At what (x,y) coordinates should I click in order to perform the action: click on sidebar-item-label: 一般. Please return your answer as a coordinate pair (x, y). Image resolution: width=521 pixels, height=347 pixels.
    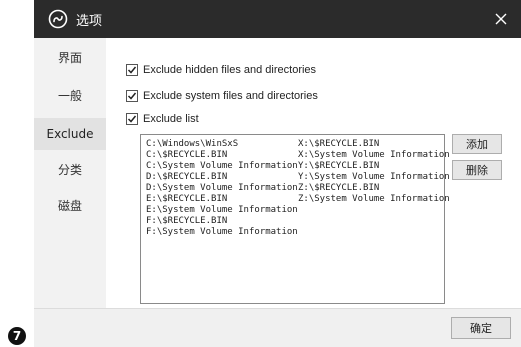
    Looking at the image, I should click on (69, 96).